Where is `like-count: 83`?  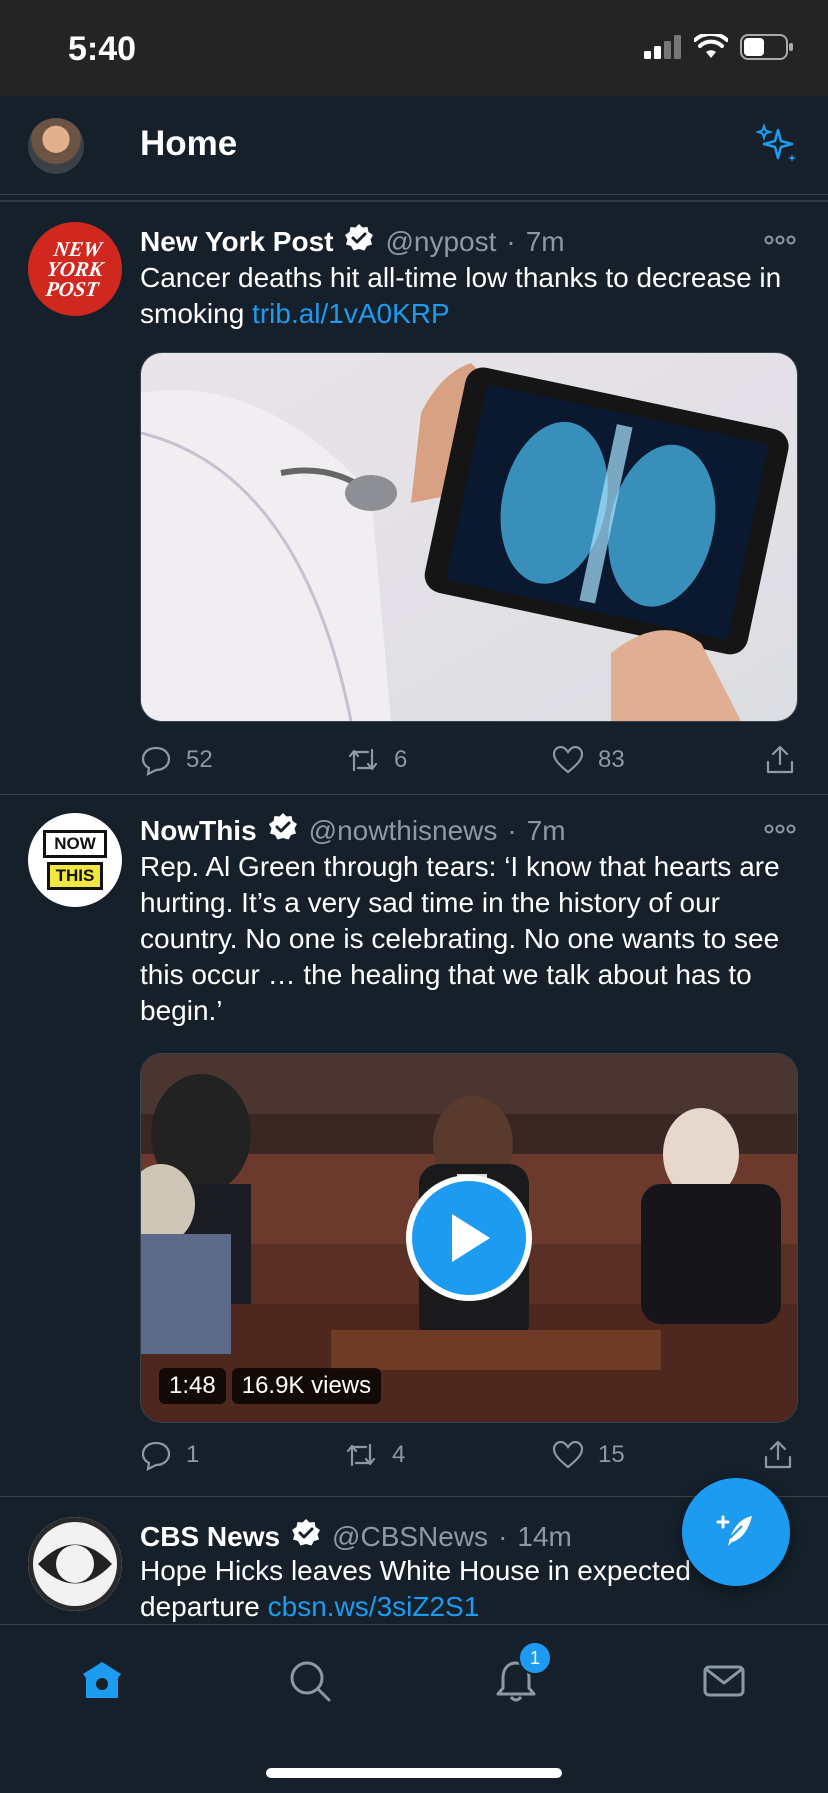
like-count: 83 is located at coordinates (611, 759).